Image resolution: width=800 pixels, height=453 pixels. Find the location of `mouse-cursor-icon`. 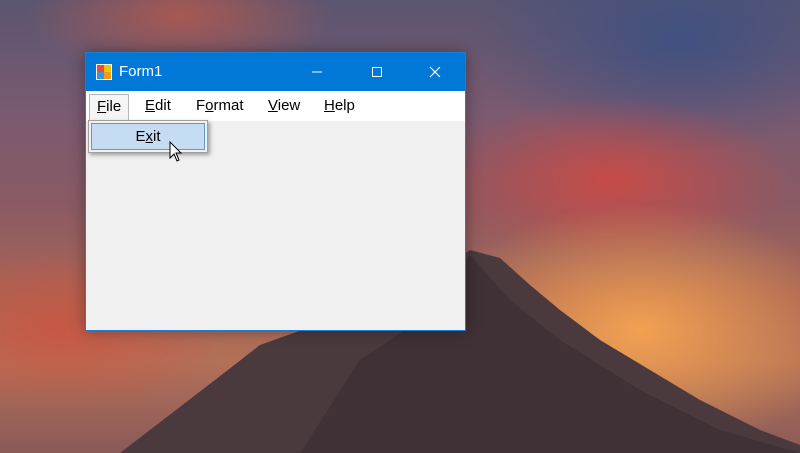

mouse-cursor-icon is located at coordinates (176, 151).